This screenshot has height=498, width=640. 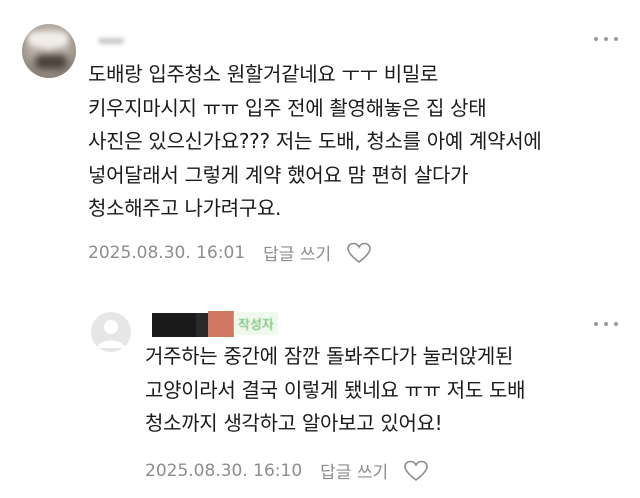 What do you see at coordinates (167, 252) in the screenshot?
I see `comment-date: 2025.08.30. 16:01` at bounding box center [167, 252].